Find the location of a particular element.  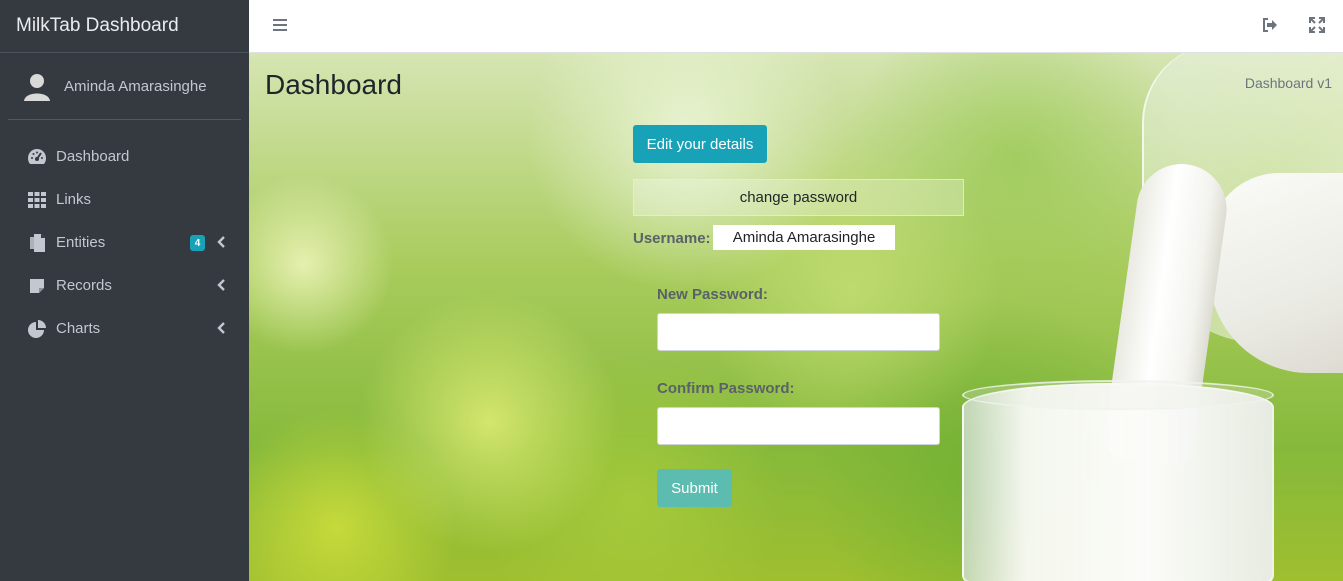

user-avatar-icon is located at coordinates (37, 86).